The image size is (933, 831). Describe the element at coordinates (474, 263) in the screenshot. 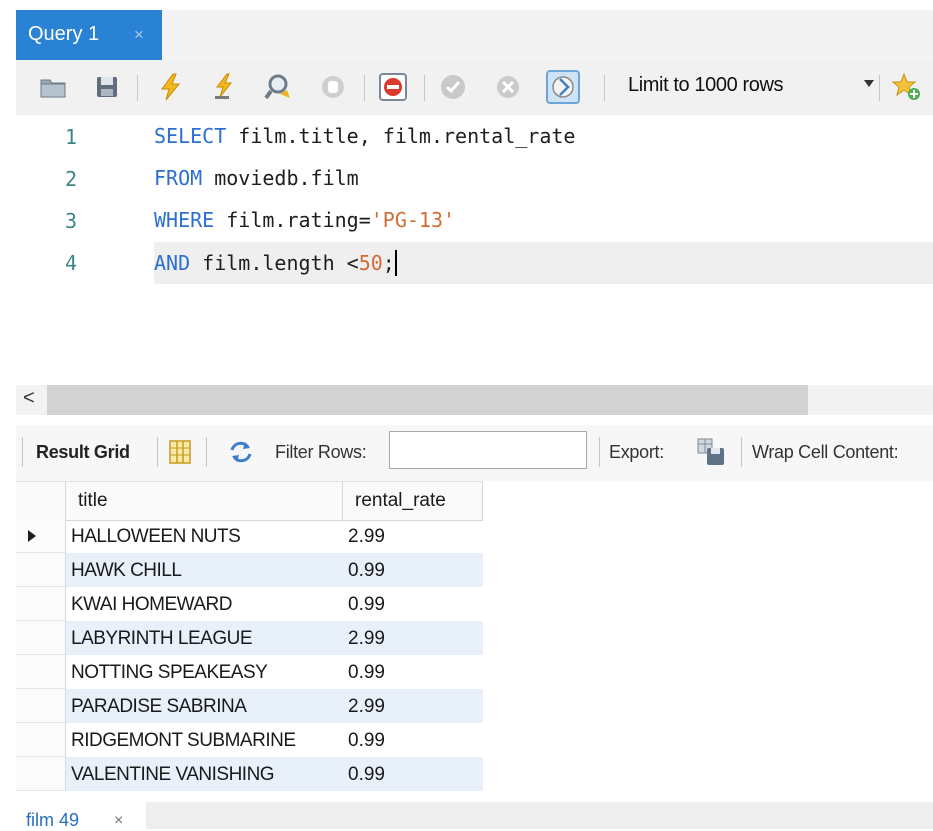

I see `editor-line: 4 AND film.length <50;` at that location.